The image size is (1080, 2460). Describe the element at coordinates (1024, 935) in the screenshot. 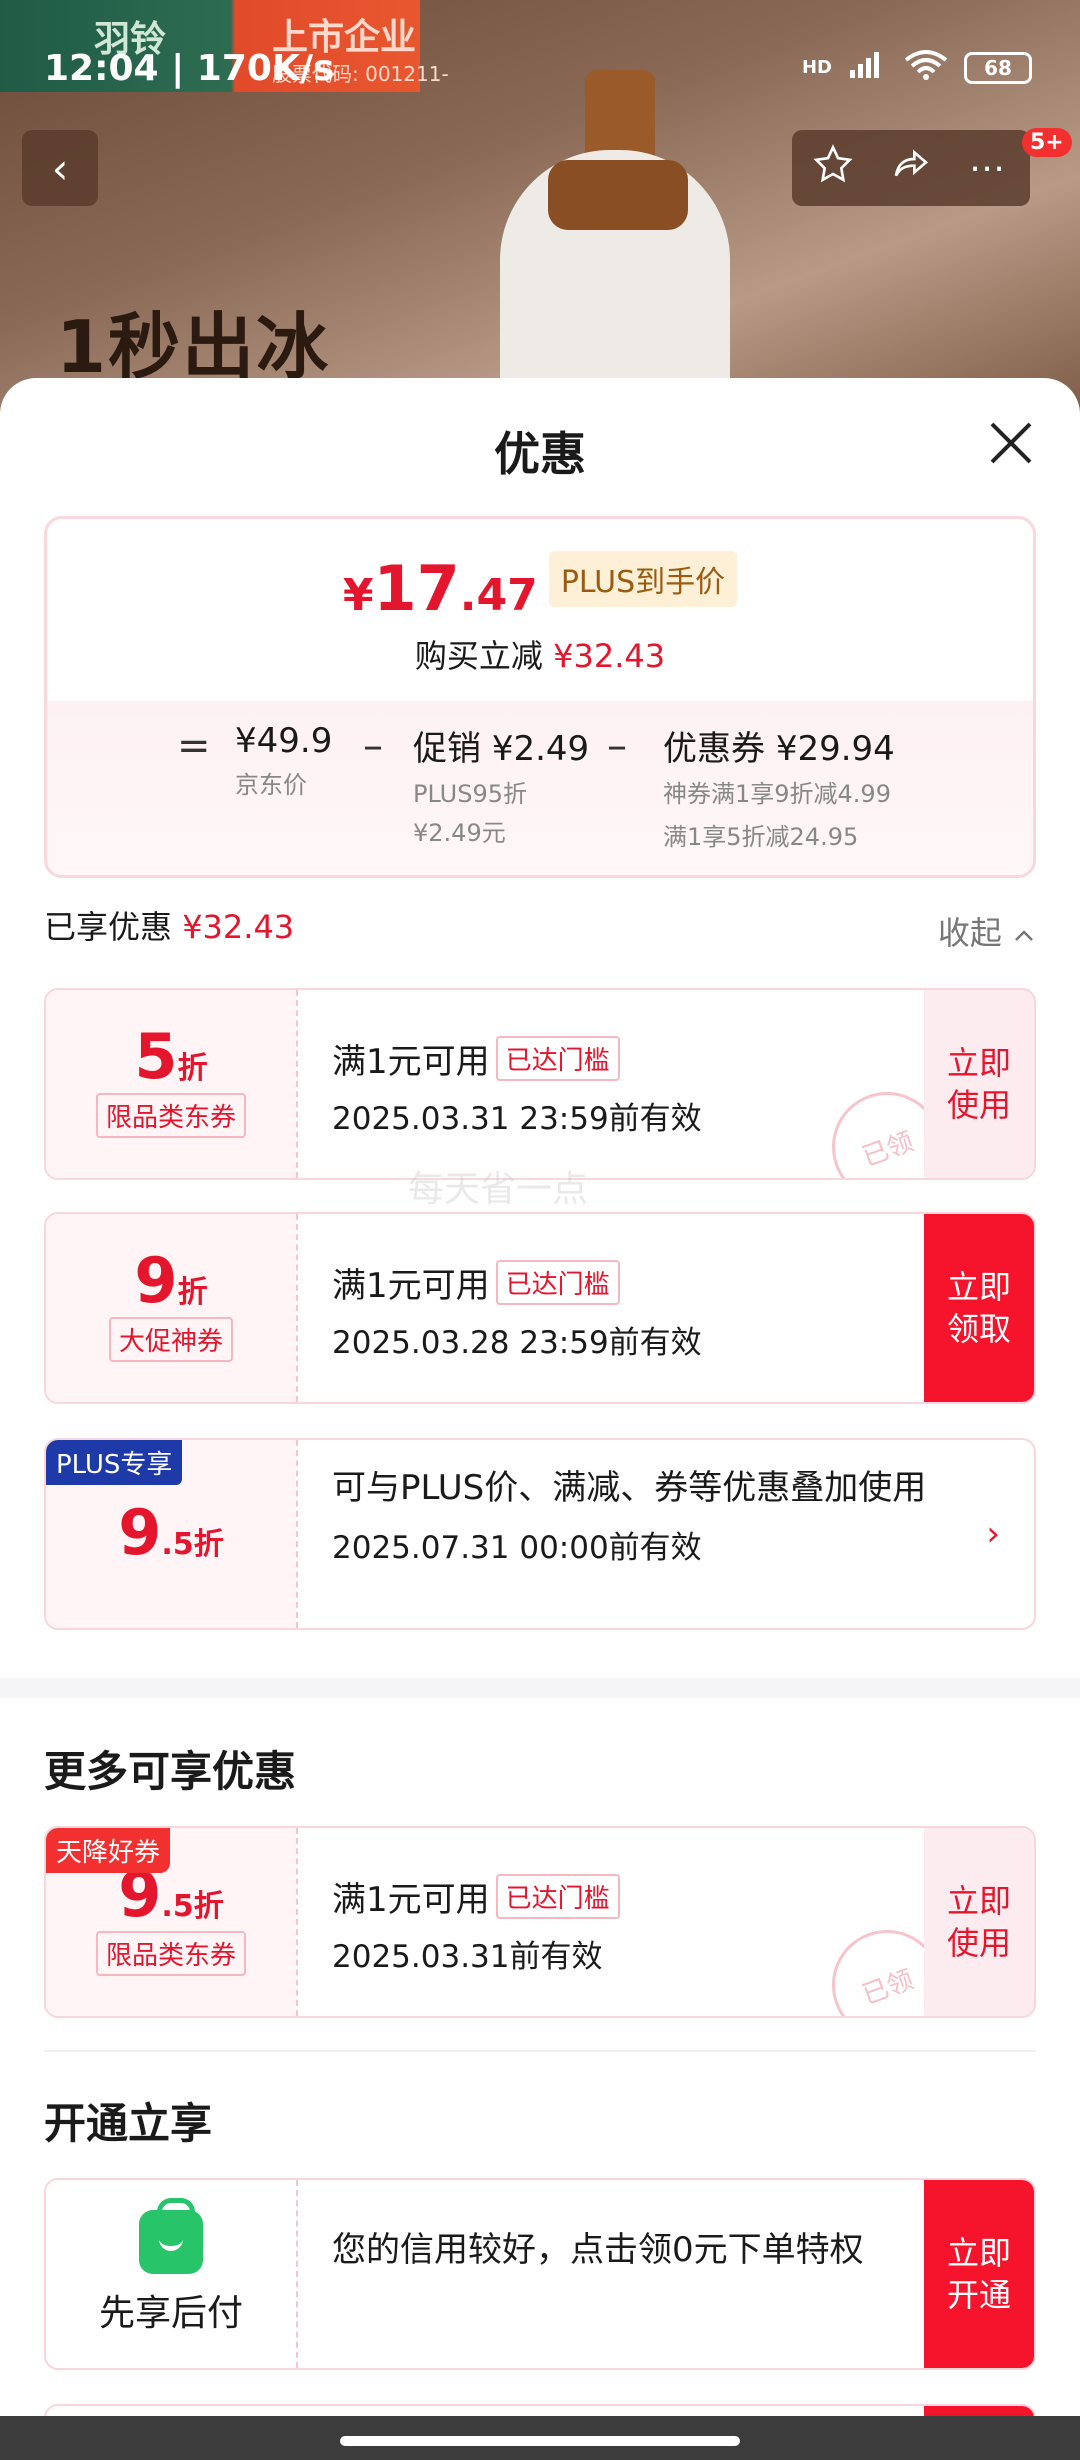

I see `chevron-up-icon` at that location.